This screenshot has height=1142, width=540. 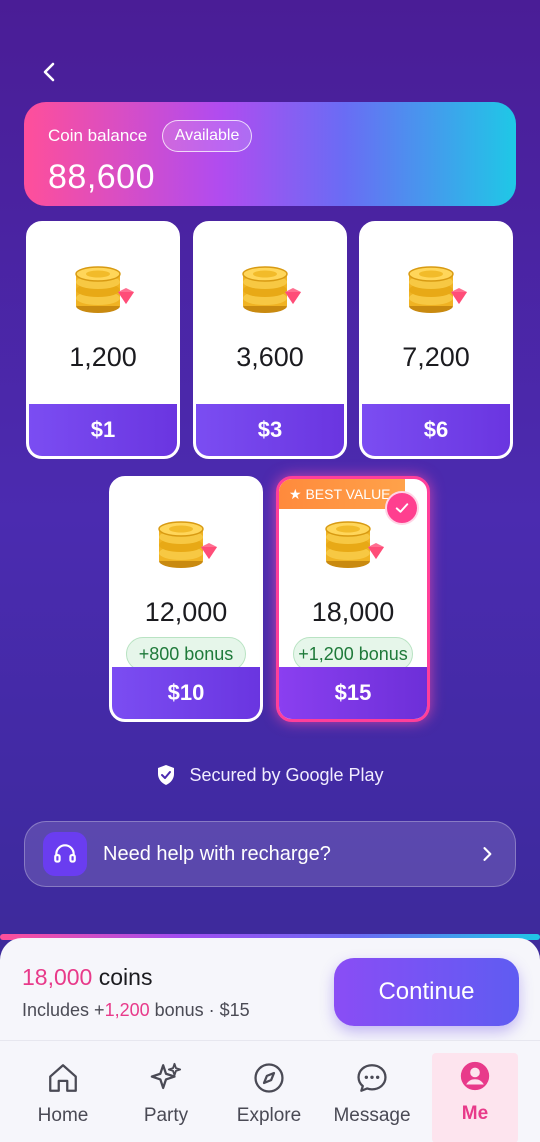 I want to click on nav-label: Party, so click(x=166, y=1115).